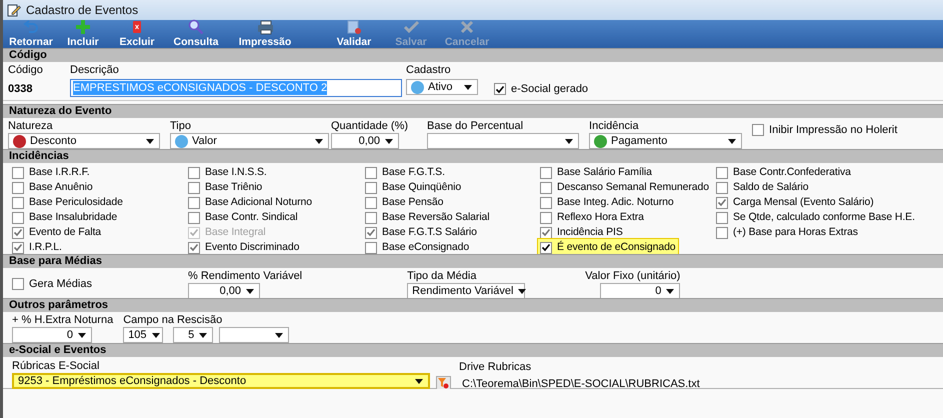  I want to click on toolbar-button: Validar, so click(354, 32).